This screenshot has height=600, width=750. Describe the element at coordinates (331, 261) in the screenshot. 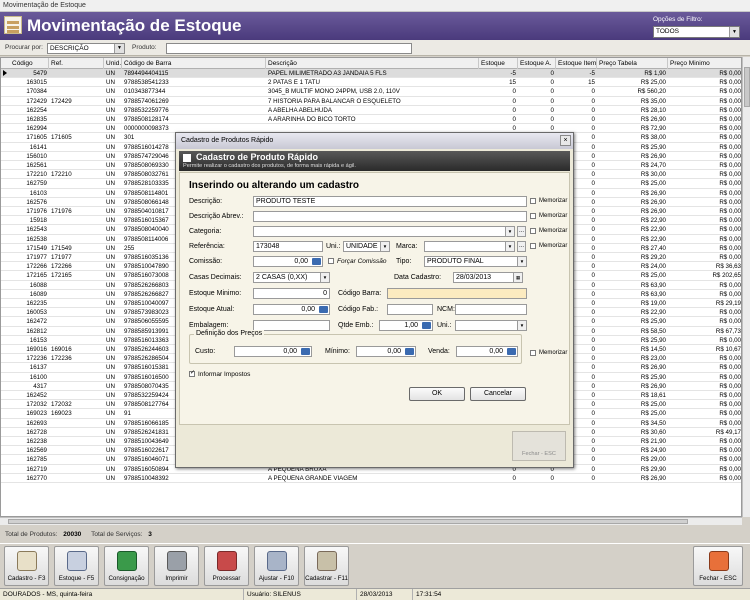

I see `forcar-comissao-checkbox` at that location.